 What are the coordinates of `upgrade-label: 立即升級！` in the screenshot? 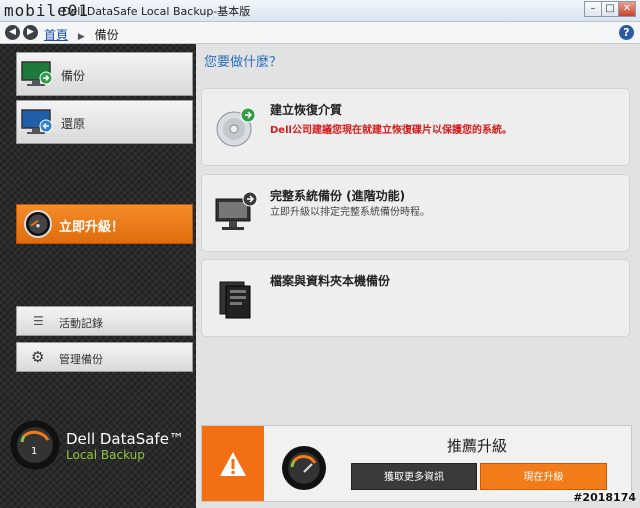 It's located at (92, 227).